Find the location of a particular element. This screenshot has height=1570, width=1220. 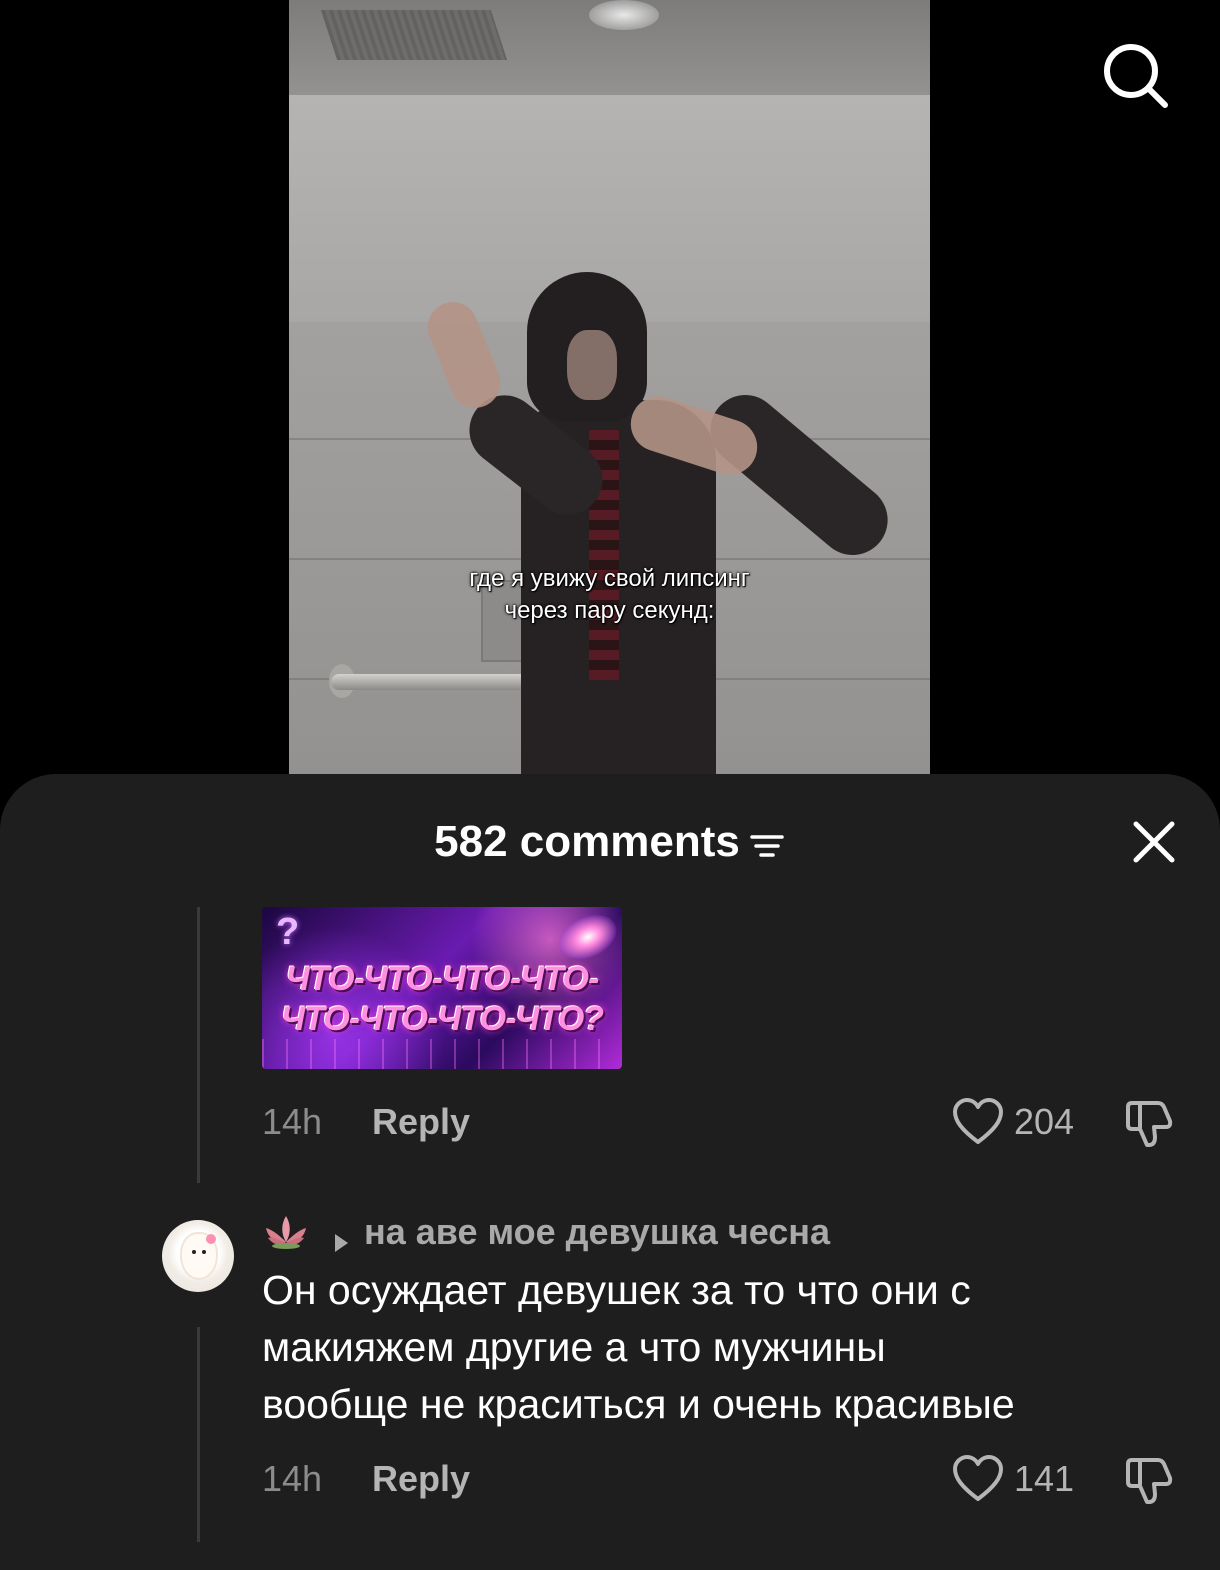

close-icon is located at coordinates (1154, 842).